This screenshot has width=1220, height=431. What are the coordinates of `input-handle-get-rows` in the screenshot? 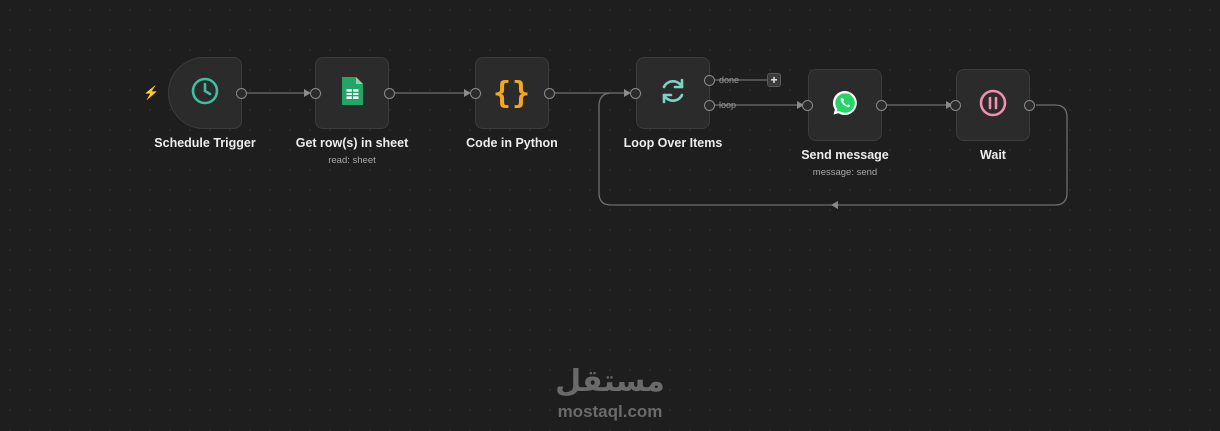 It's located at (315, 93).